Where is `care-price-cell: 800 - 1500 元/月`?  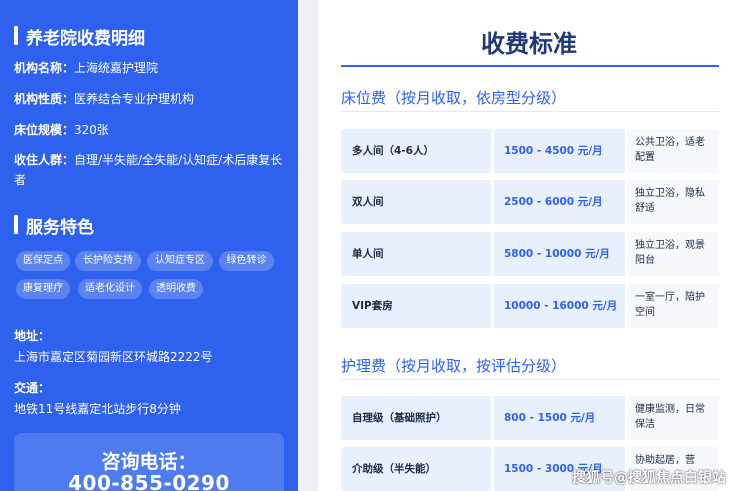
care-price-cell: 800 - 1500 元/月 is located at coordinates (559, 418).